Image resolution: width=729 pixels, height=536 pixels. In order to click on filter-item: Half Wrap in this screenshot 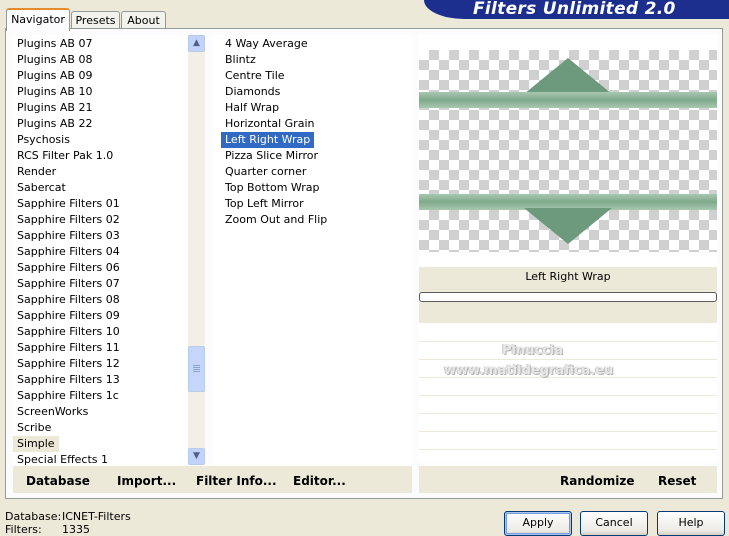, I will do `click(250, 108)`.